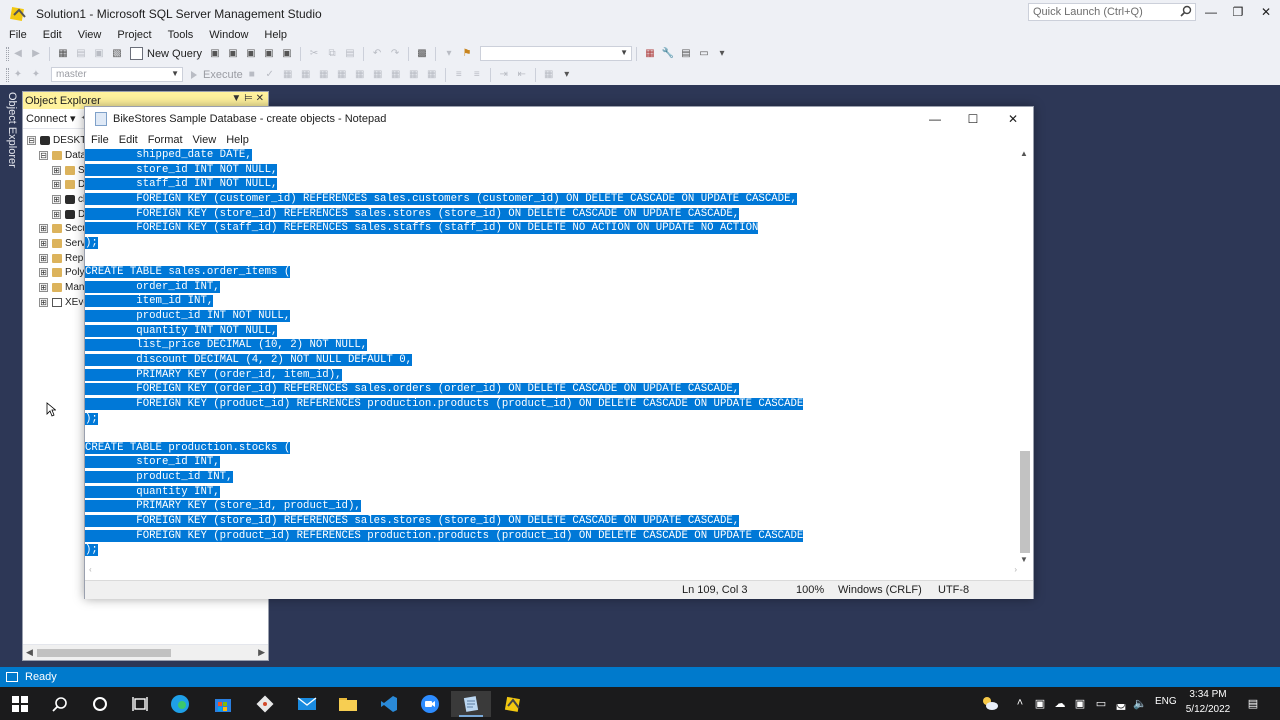  What do you see at coordinates (504, 75) in the screenshot?
I see `indent-icon: ⇥` at bounding box center [504, 75].